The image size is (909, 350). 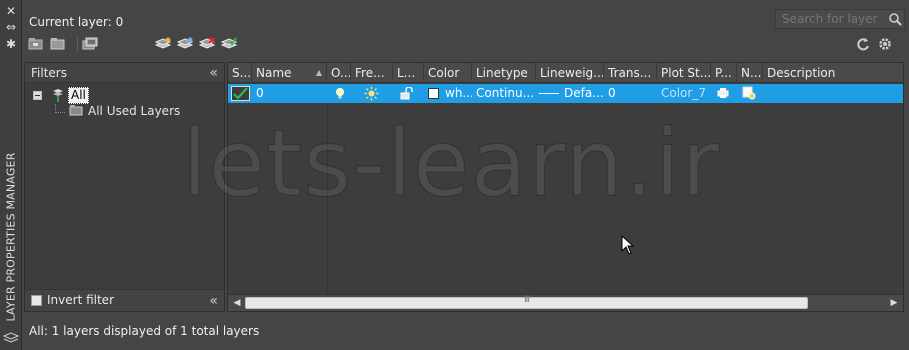 I want to click on title-strip: ✕ ⇔ ✱ LAYER PROPERTIES MANAGER, so click(x=11, y=175).